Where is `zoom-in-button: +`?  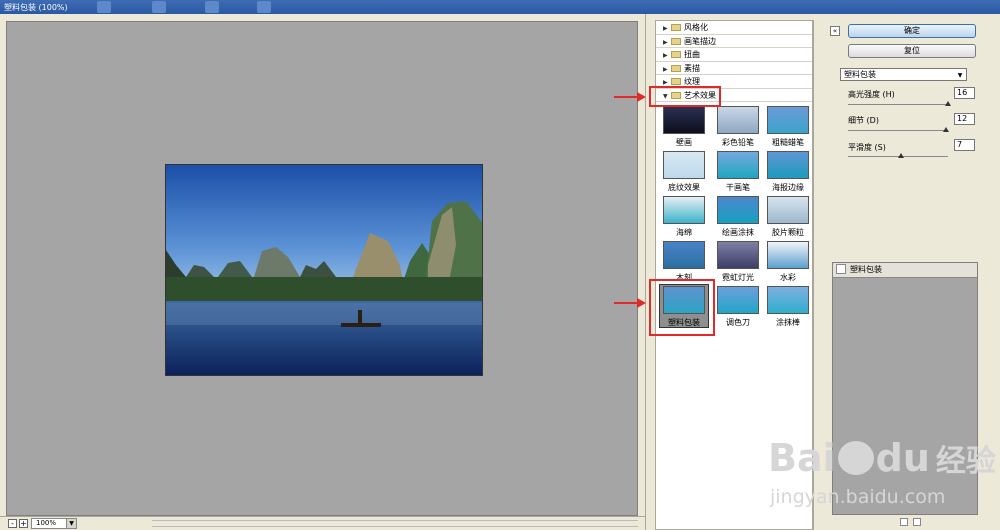
zoom-in-button: + is located at coordinates (23, 523).